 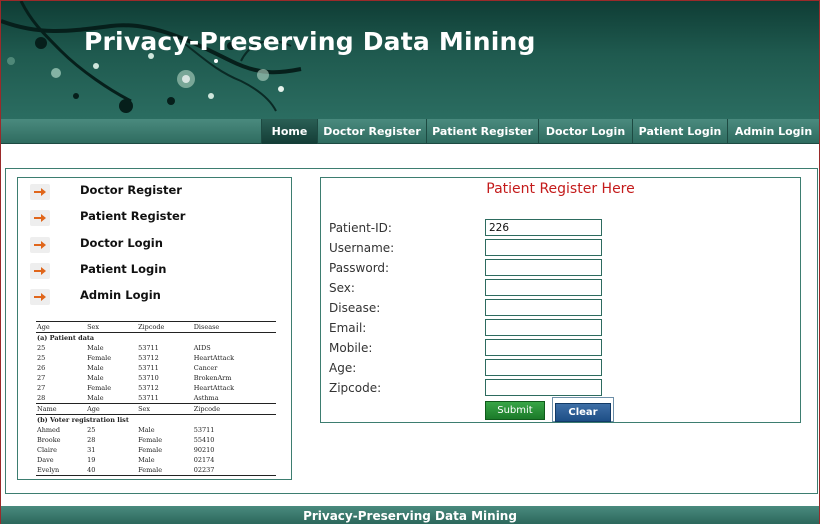 What do you see at coordinates (351, 348) in the screenshot?
I see `mobile-label: Mobile:` at bounding box center [351, 348].